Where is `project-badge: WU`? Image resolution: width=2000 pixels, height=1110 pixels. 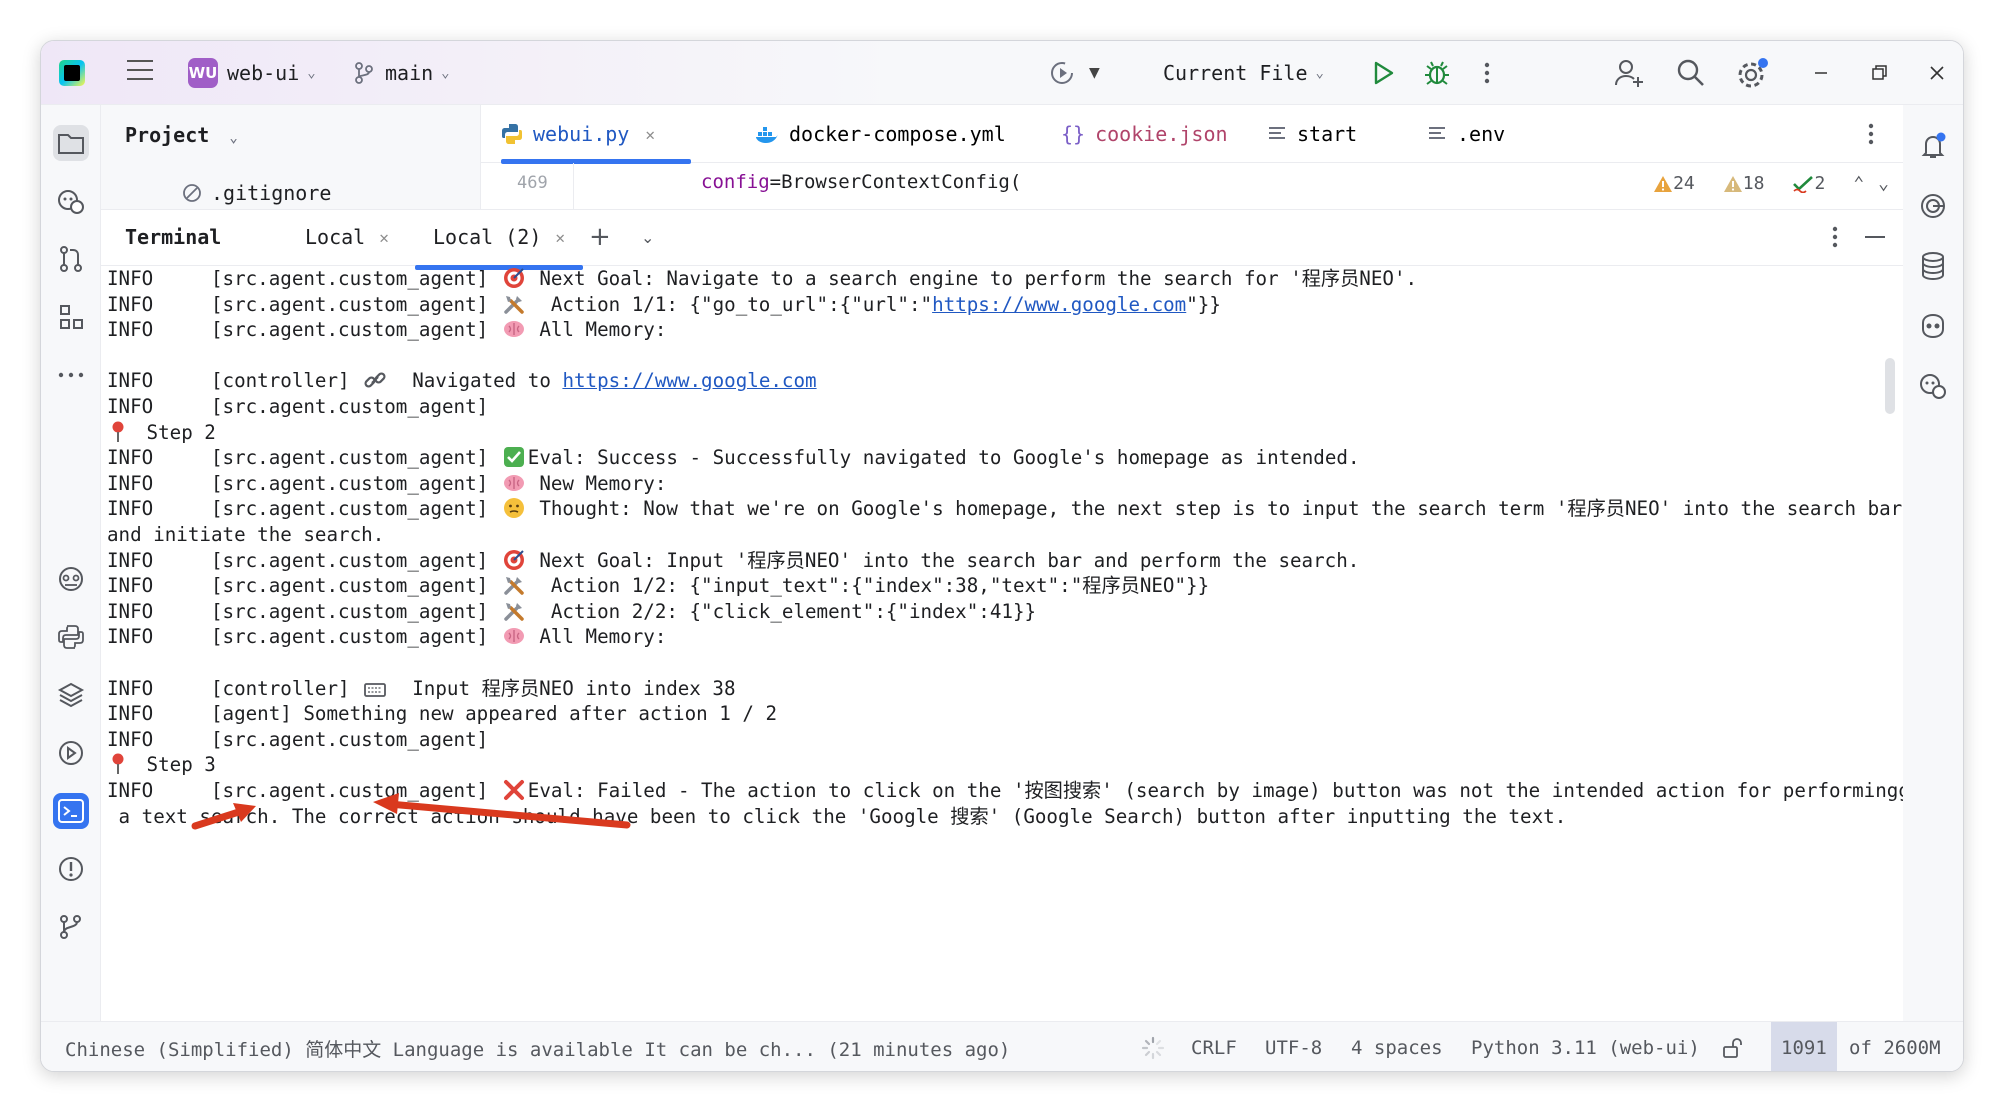
project-badge: WU is located at coordinates (203, 73).